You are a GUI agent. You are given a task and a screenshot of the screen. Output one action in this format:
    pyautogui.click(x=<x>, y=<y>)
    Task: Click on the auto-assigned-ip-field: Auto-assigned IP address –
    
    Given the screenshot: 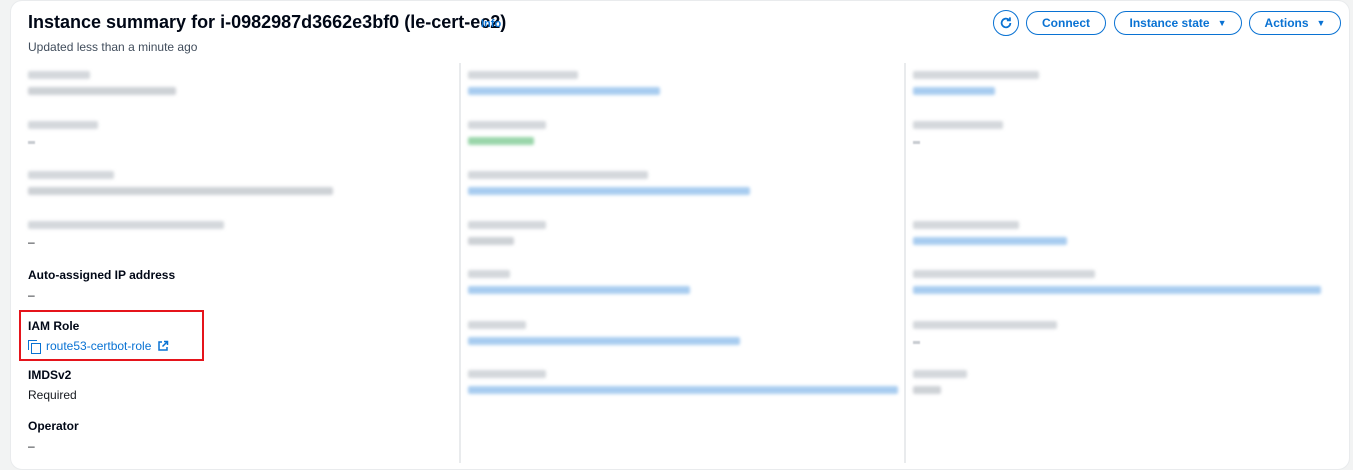 What is the action you would take?
    pyautogui.click(x=101, y=285)
    